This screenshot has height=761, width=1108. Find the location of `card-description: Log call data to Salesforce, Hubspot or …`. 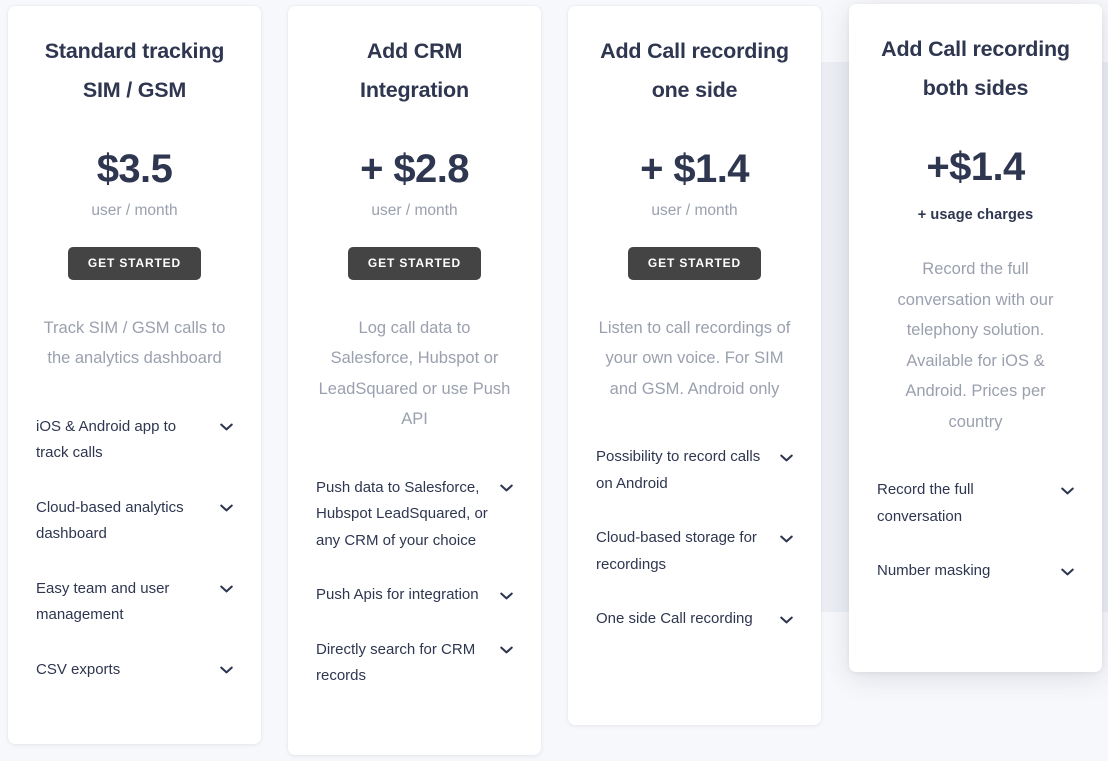

card-description: Log call data to Salesforce, Hubspot or … is located at coordinates (414, 373).